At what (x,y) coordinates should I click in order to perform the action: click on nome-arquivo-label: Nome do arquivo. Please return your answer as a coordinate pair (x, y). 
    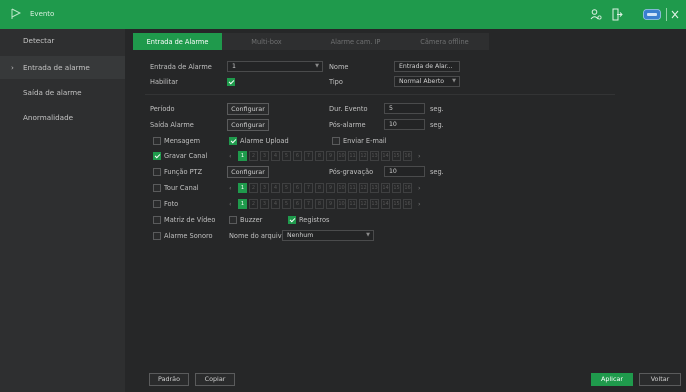
    Looking at the image, I should click on (257, 236).